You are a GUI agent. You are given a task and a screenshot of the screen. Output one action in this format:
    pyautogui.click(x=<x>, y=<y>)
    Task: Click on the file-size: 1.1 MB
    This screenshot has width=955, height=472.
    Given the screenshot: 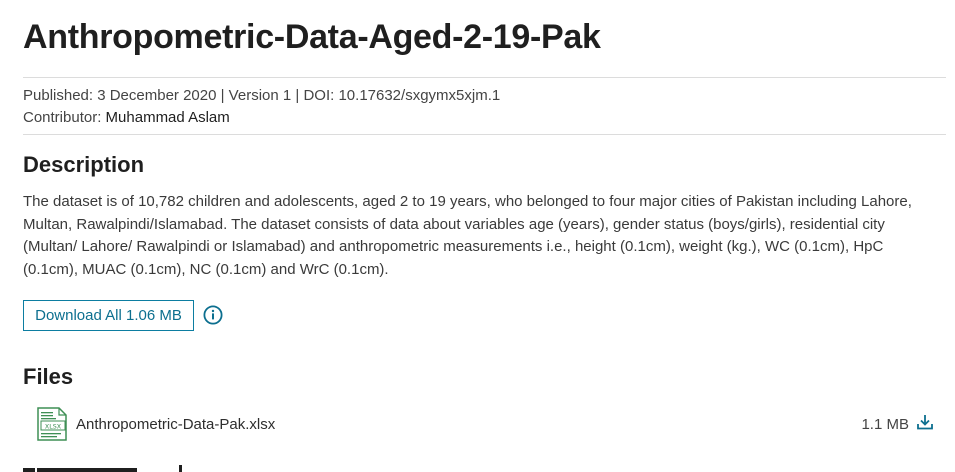 What is the action you would take?
    pyautogui.click(x=885, y=424)
    